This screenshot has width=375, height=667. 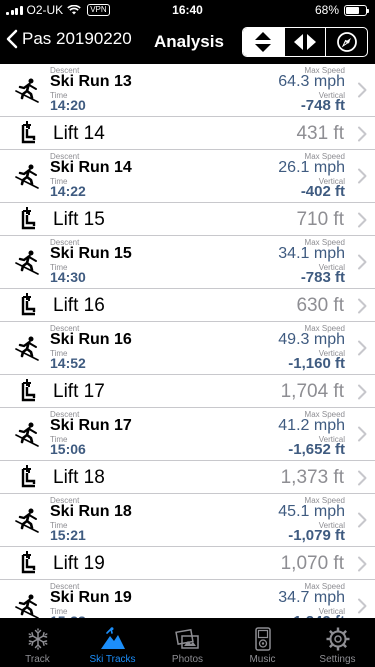 What do you see at coordinates (79, 391) in the screenshot?
I see `lift-name: Lift 17` at bounding box center [79, 391].